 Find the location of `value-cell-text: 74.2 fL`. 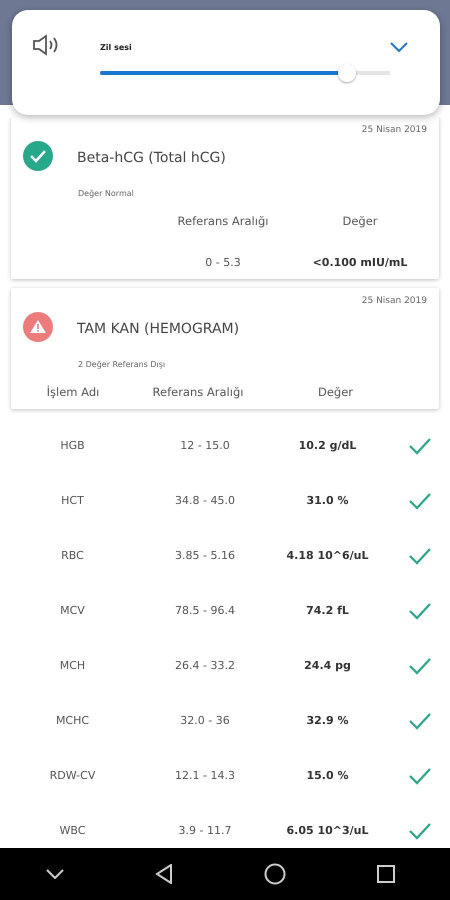

value-cell-text: 74.2 fL is located at coordinates (327, 610).